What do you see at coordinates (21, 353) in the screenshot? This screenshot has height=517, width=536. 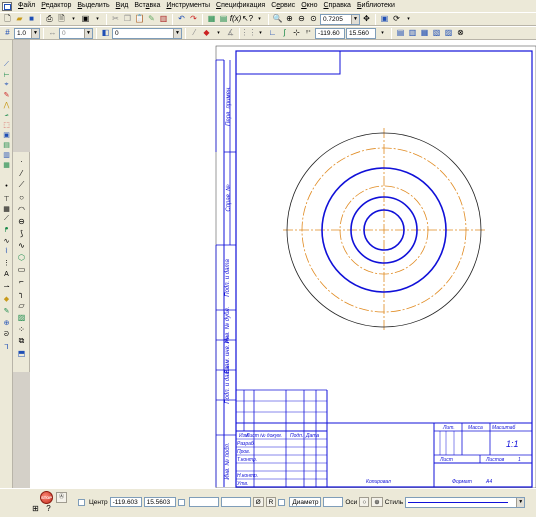 I see `copy-geom-icon: ⬒` at bounding box center [21, 353].